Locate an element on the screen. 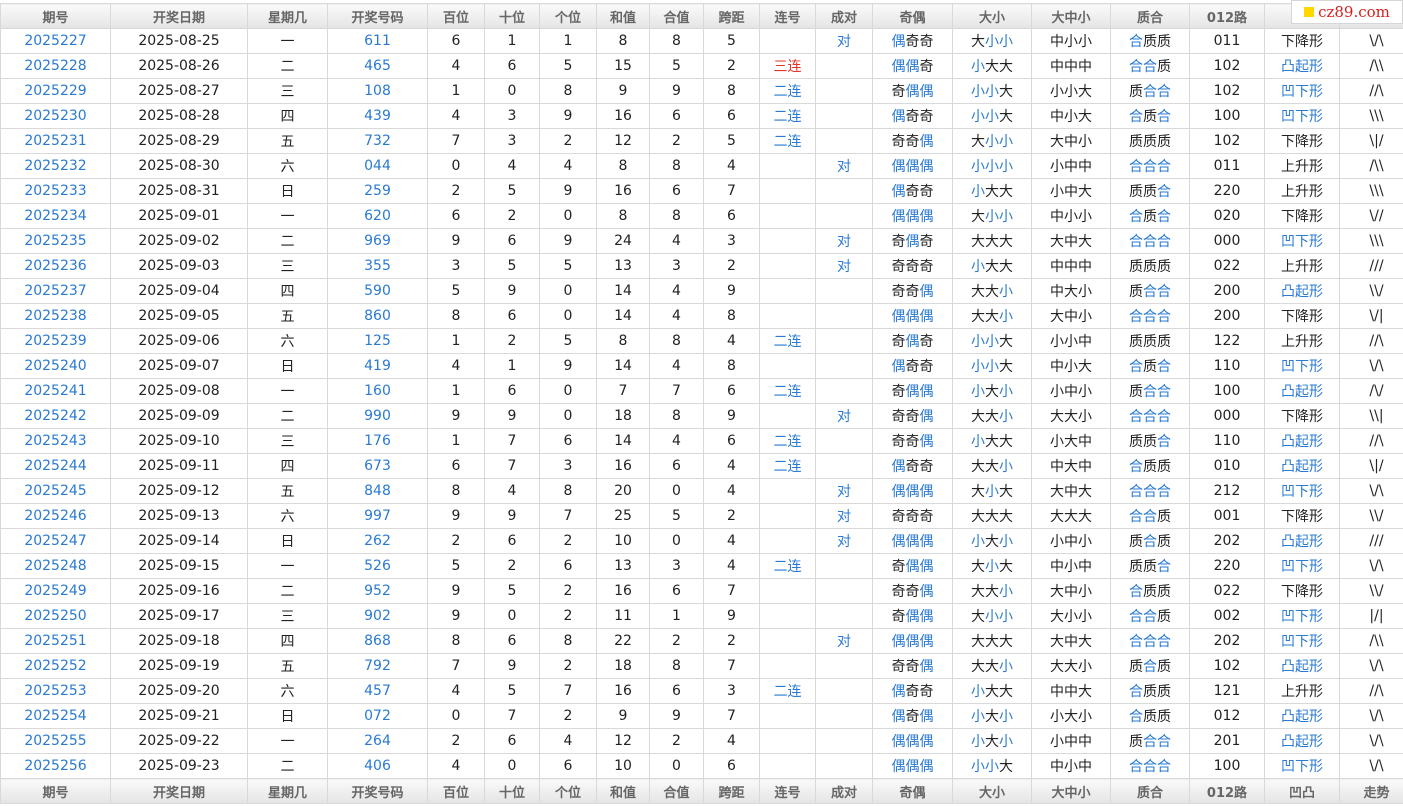 The width and height of the screenshot is (1403, 807). number-link: 611 is located at coordinates (377, 41).